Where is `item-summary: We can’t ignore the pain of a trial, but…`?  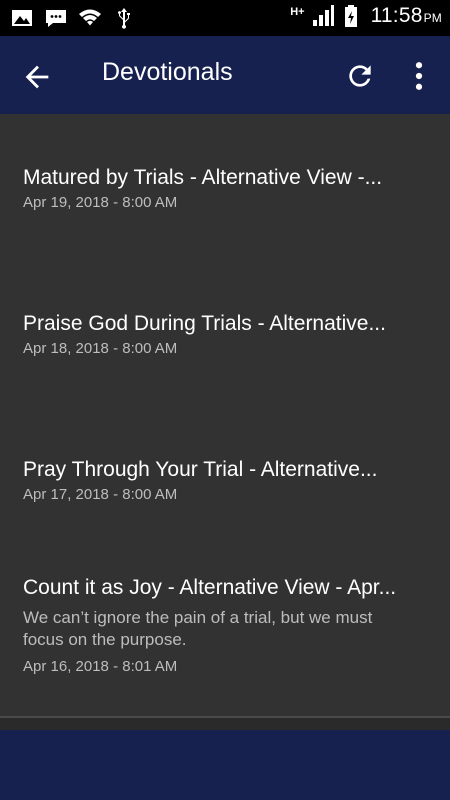 item-summary: We can’t ignore the pain of a trial, but… is located at coordinates (198, 628).